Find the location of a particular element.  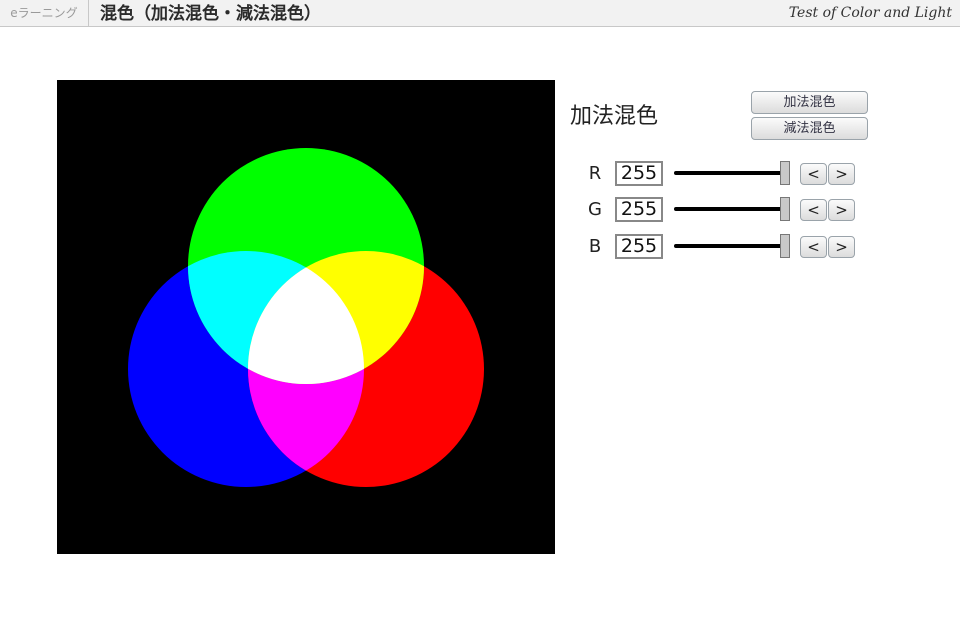

red-increment-button: > is located at coordinates (841, 174).